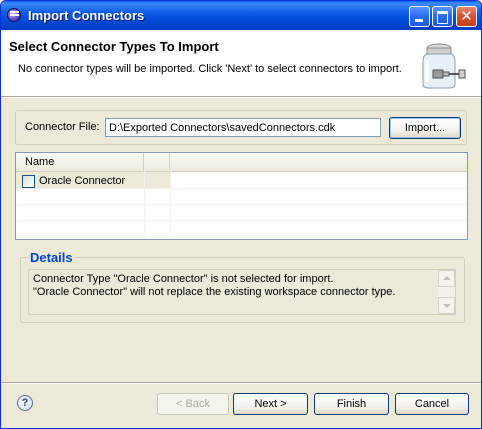 The width and height of the screenshot is (482, 429). I want to click on table-row-label: Oracle Connector, so click(82, 181).